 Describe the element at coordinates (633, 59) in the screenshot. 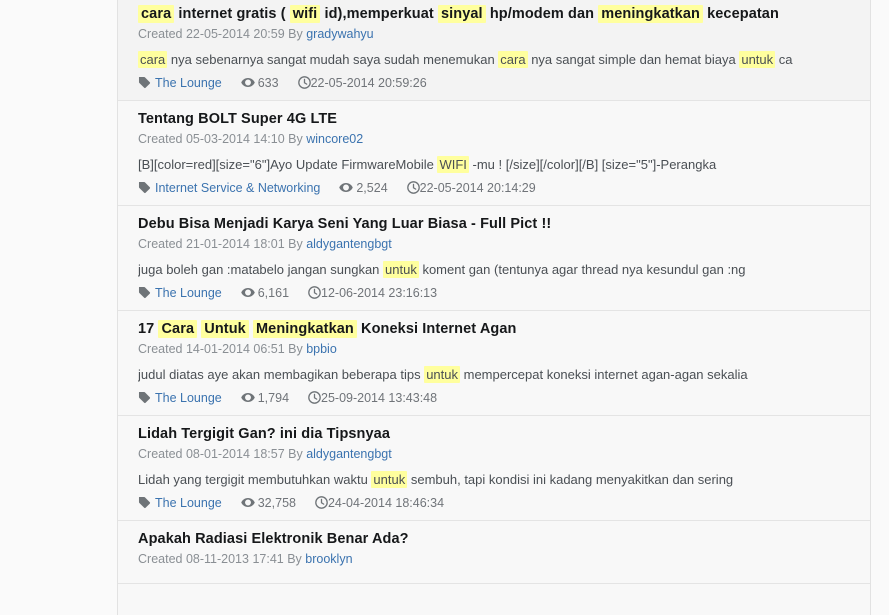

I see `snippet-text: nya sangat simple dan hemat biaya` at that location.